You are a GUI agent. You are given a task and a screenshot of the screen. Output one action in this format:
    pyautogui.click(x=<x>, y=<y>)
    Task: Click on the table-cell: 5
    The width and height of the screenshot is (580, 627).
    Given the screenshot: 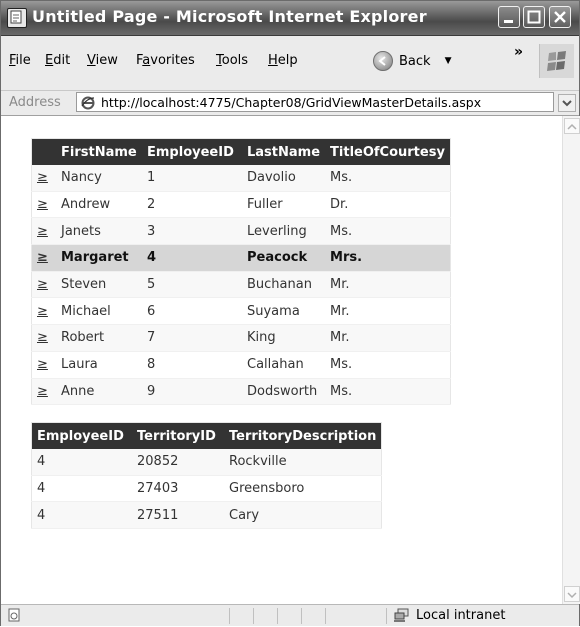 What is the action you would take?
    pyautogui.click(x=192, y=285)
    